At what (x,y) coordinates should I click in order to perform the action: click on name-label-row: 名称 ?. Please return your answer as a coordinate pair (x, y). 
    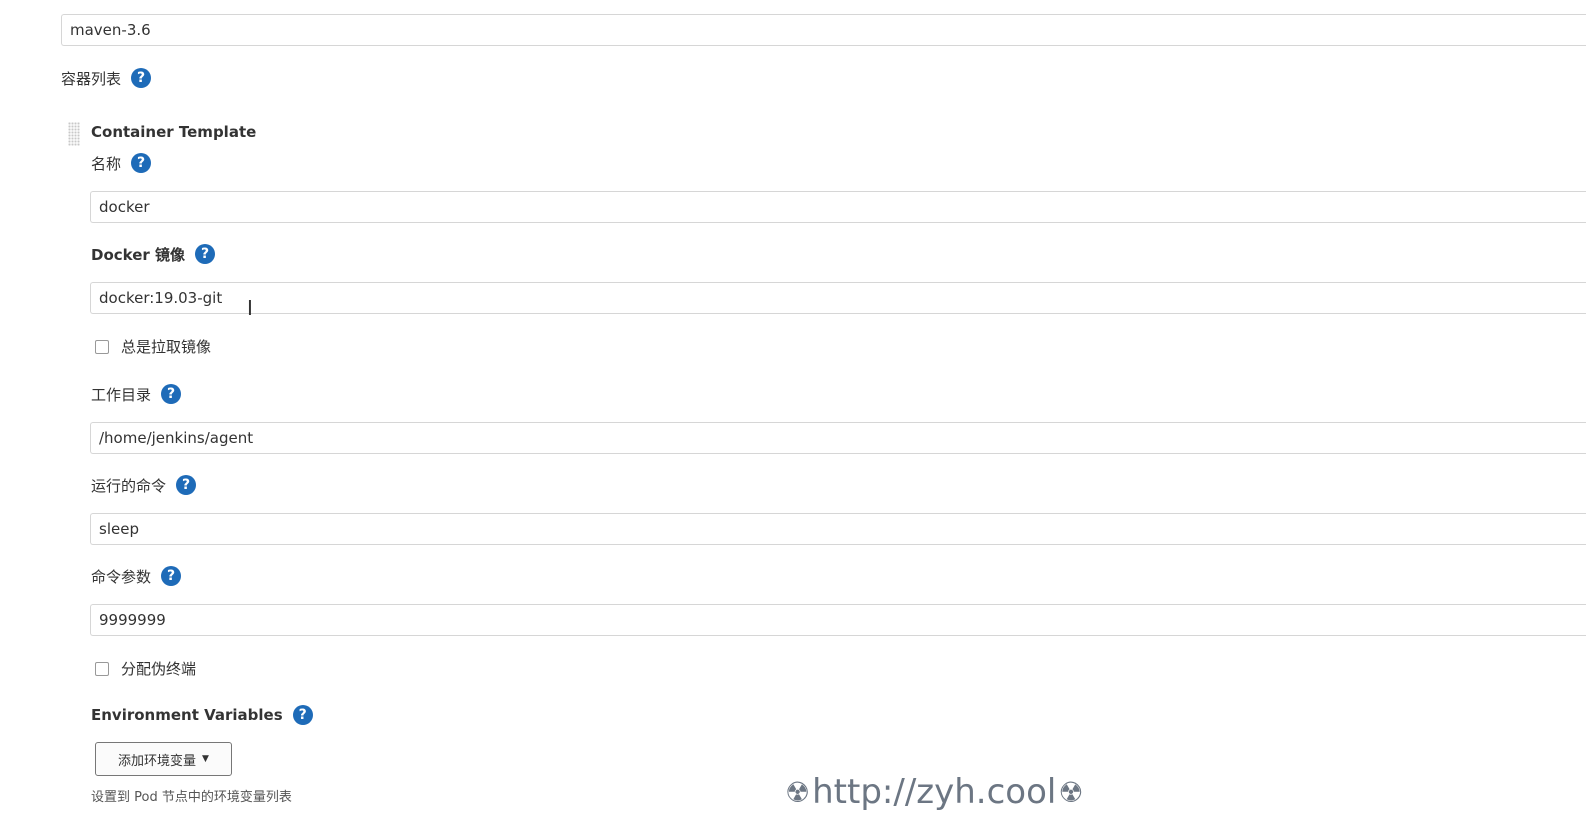
    Looking at the image, I should click on (121, 163).